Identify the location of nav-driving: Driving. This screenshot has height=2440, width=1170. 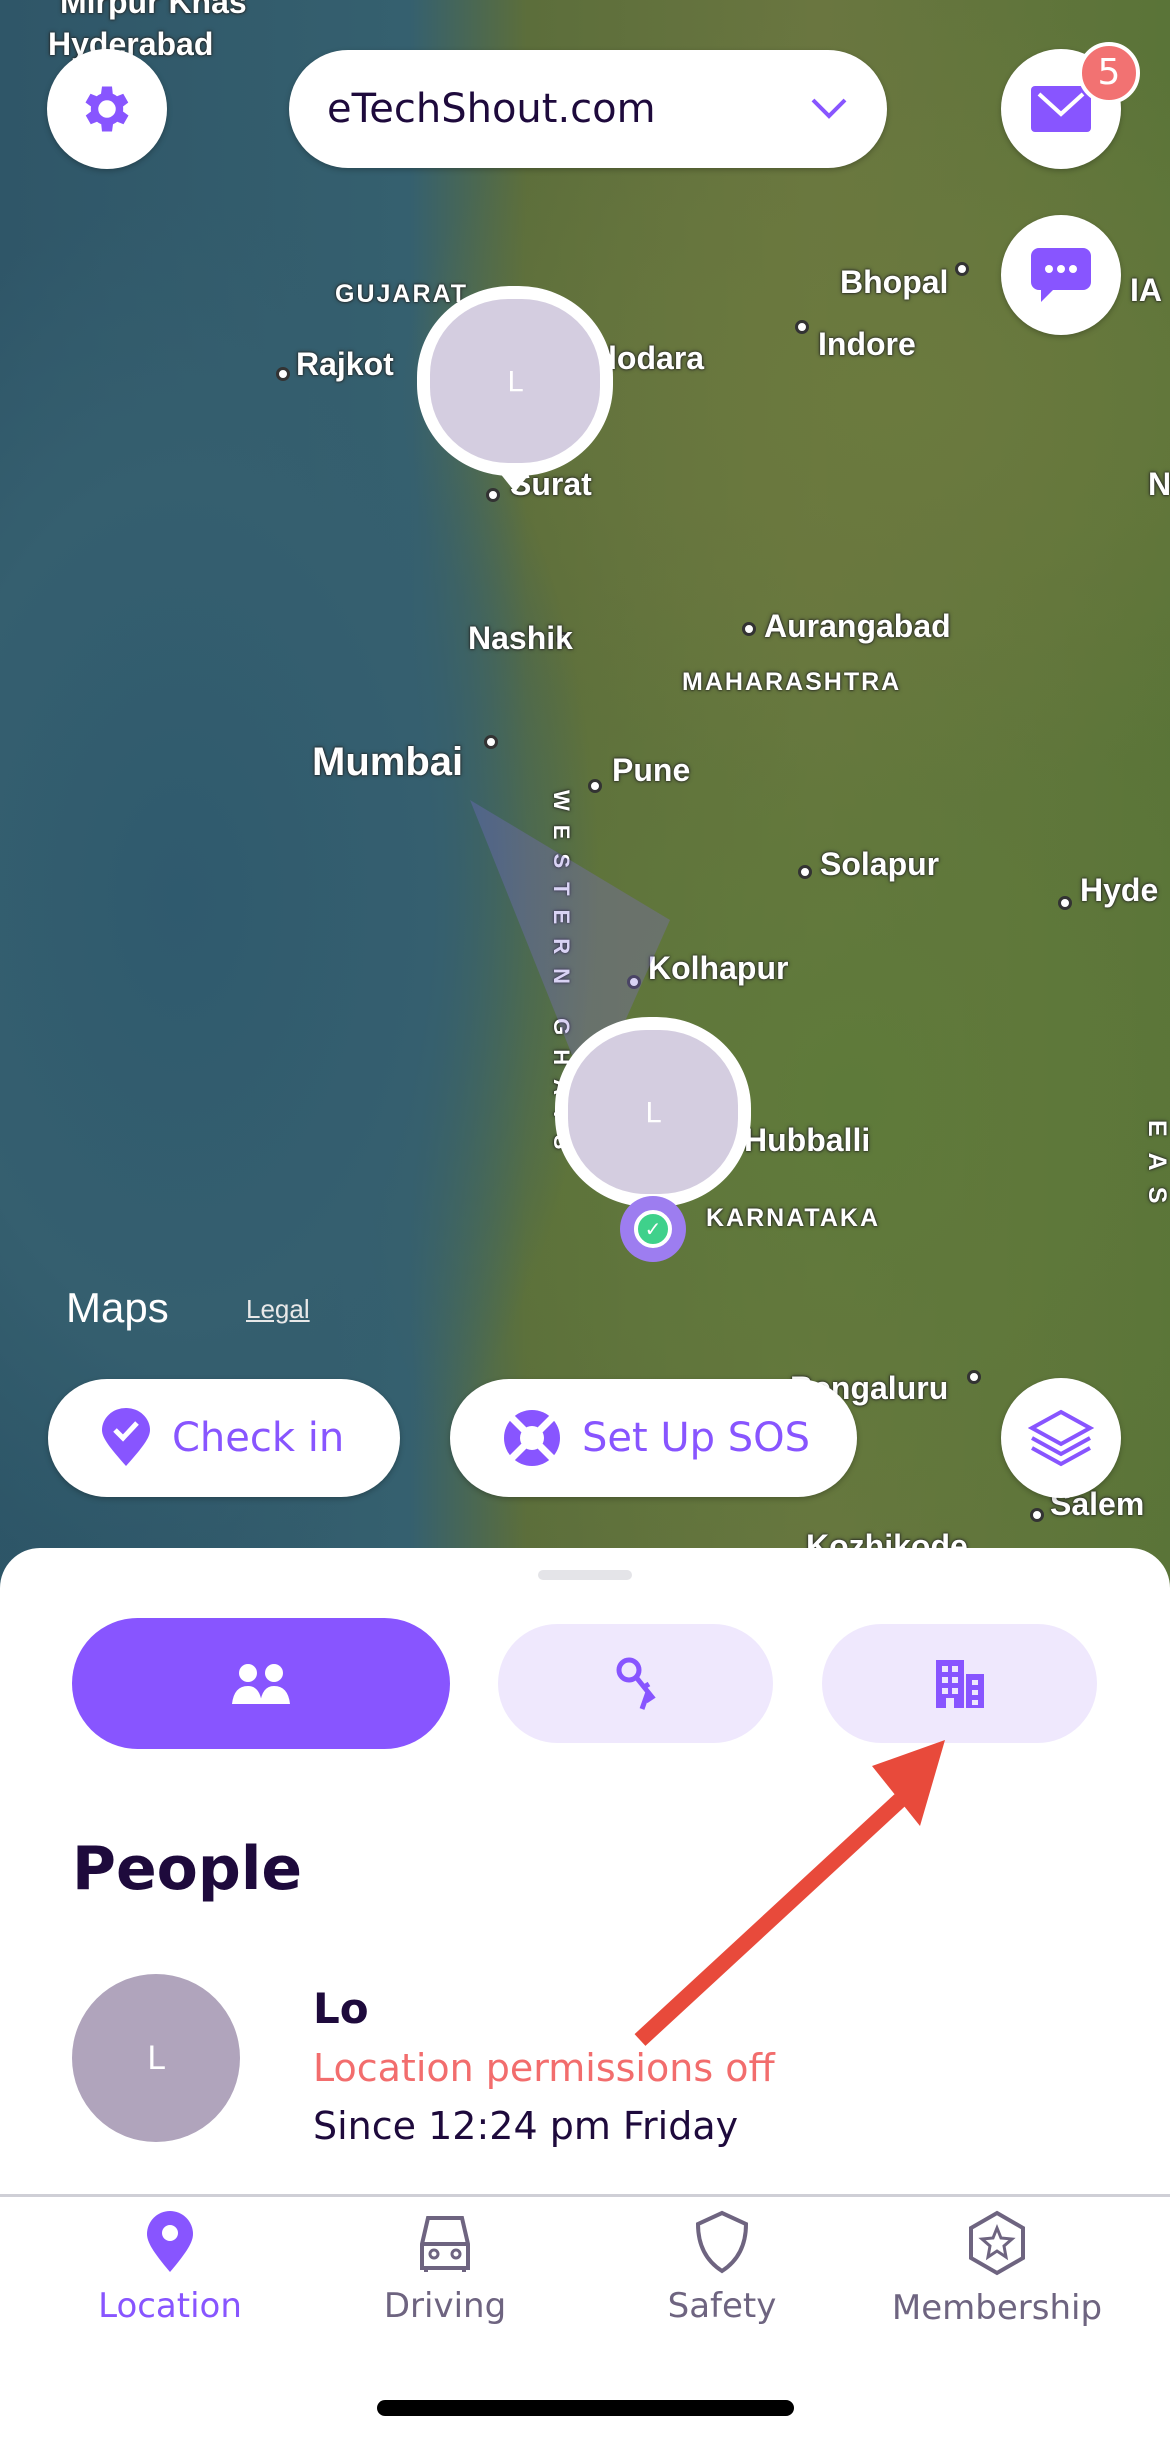
(445, 2268).